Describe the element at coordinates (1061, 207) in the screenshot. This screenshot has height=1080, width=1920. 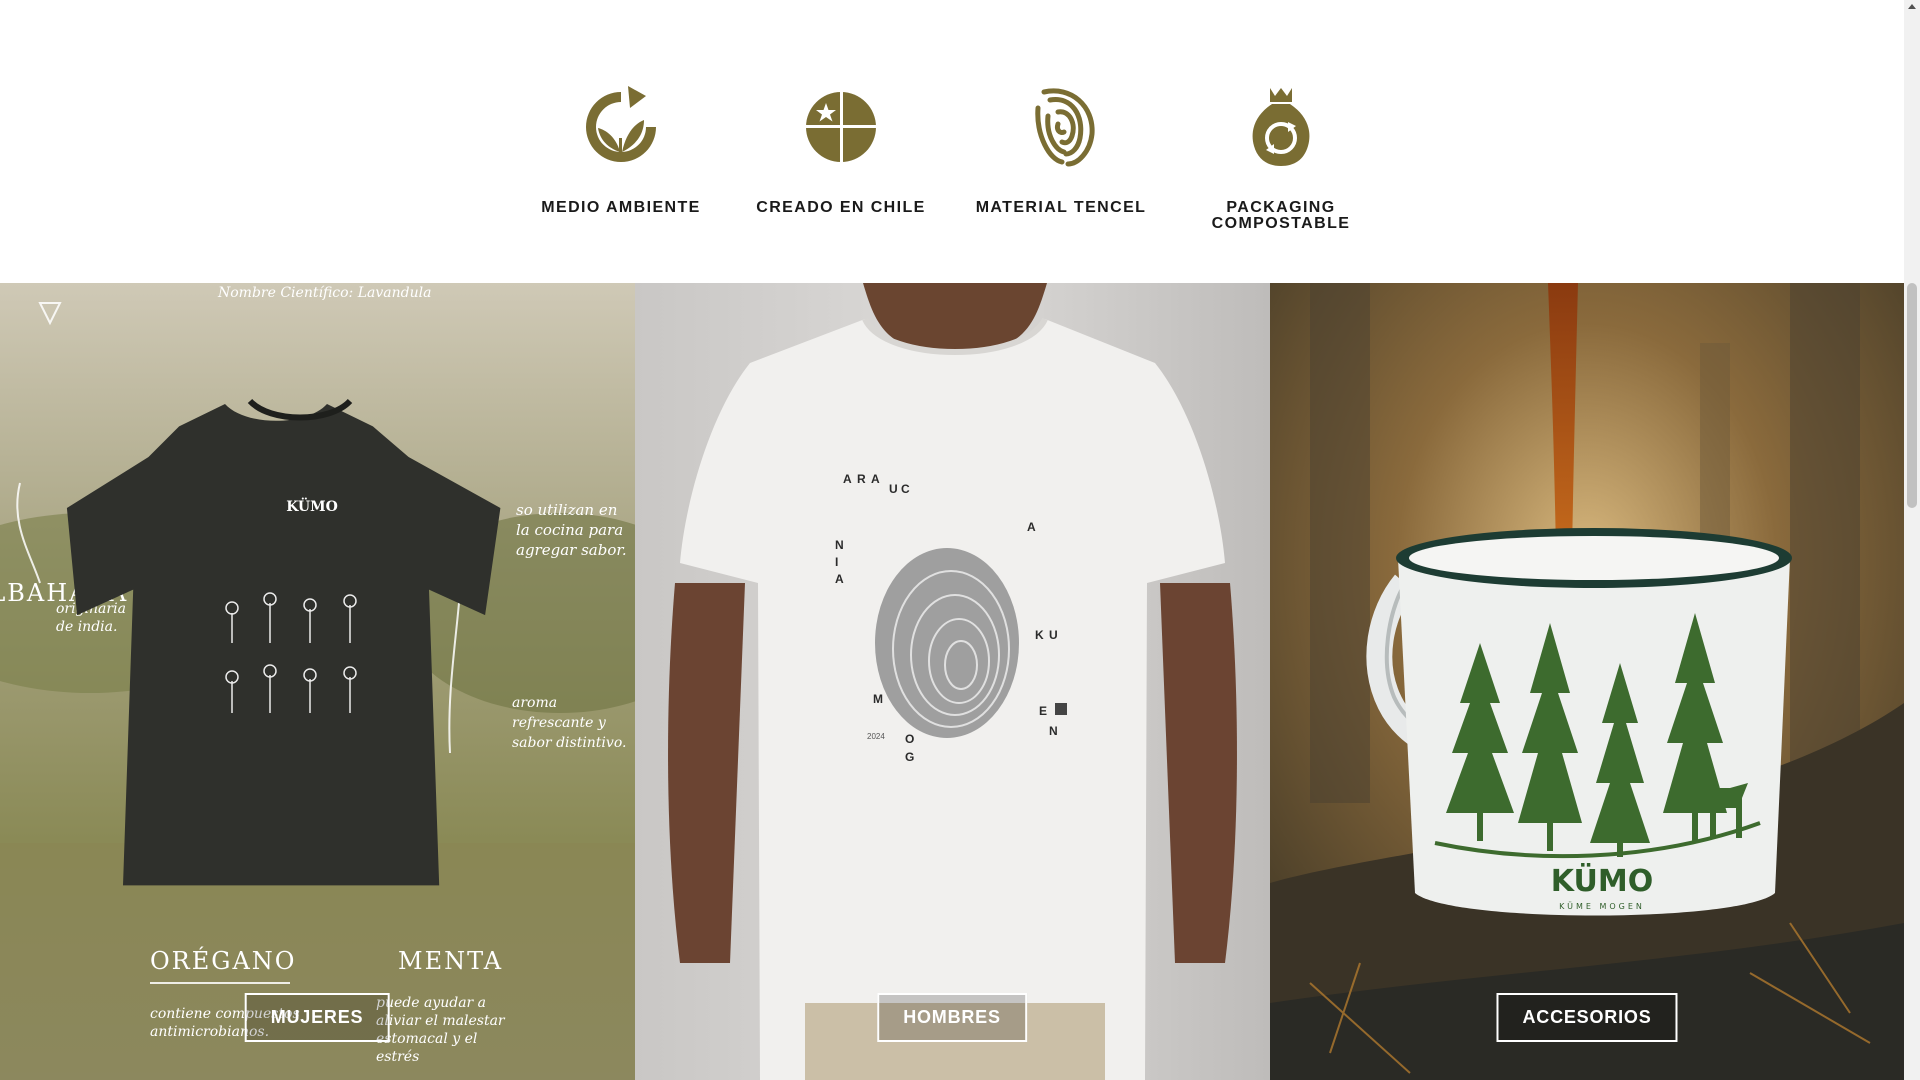
I see `feature-label: MATERIAL TENCEL` at that location.